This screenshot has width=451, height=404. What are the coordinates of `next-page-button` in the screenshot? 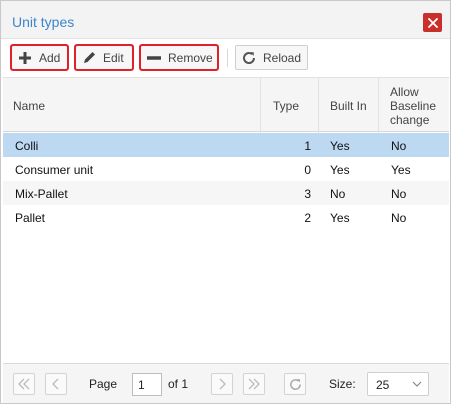 It's located at (222, 384).